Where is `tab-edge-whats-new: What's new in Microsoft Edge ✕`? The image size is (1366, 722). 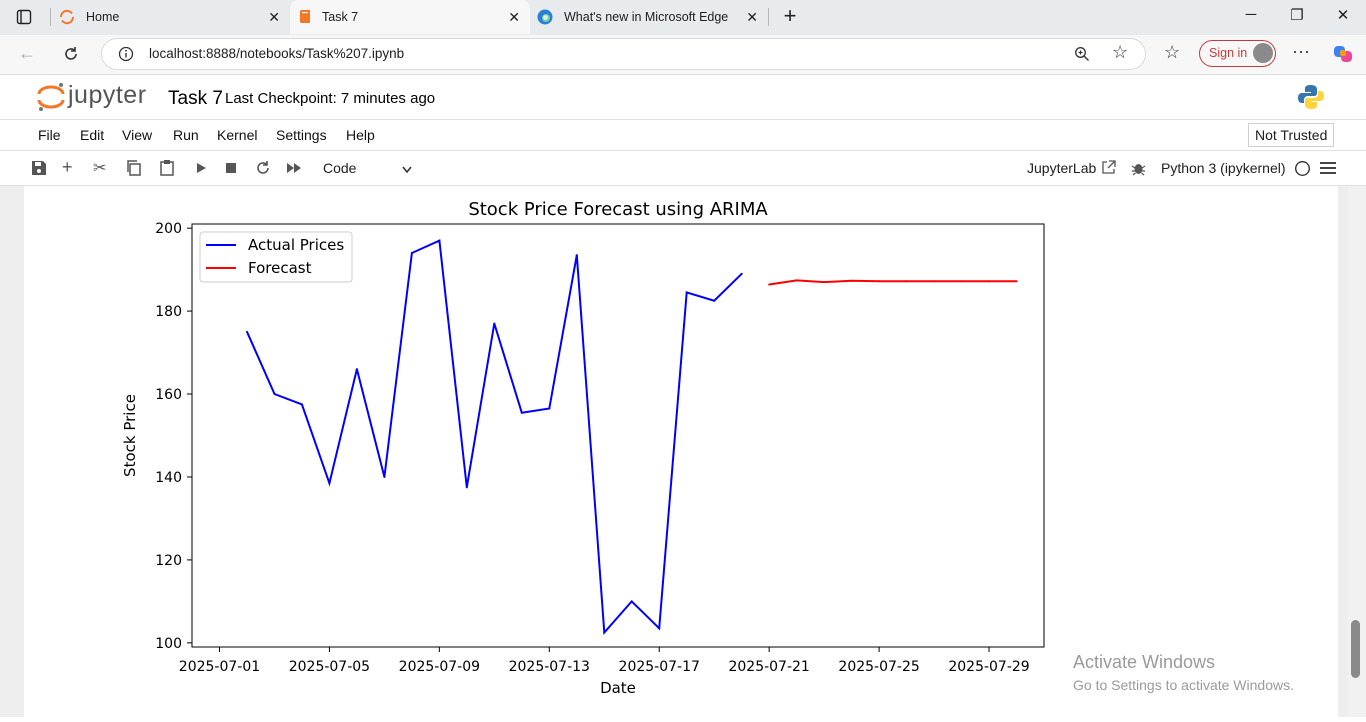 tab-edge-whats-new: What's new in Microsoft Edge ✕ is located at coordinates (649, 17).